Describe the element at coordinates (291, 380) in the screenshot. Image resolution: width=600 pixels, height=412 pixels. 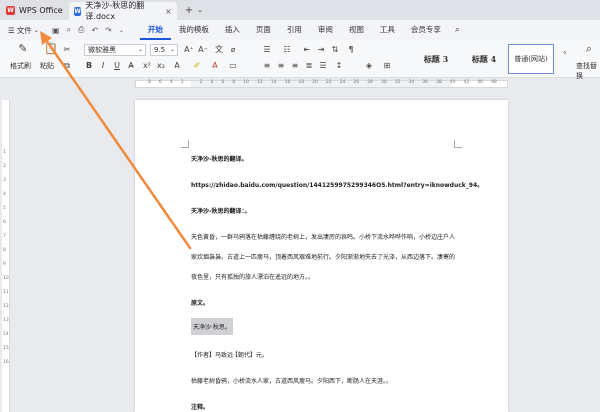
I see `paragraph: 枯藤老树昏鸦，小桥流水人家，古道西风瘦马。夕阳西下，断肠人在天涯。。` at that location.